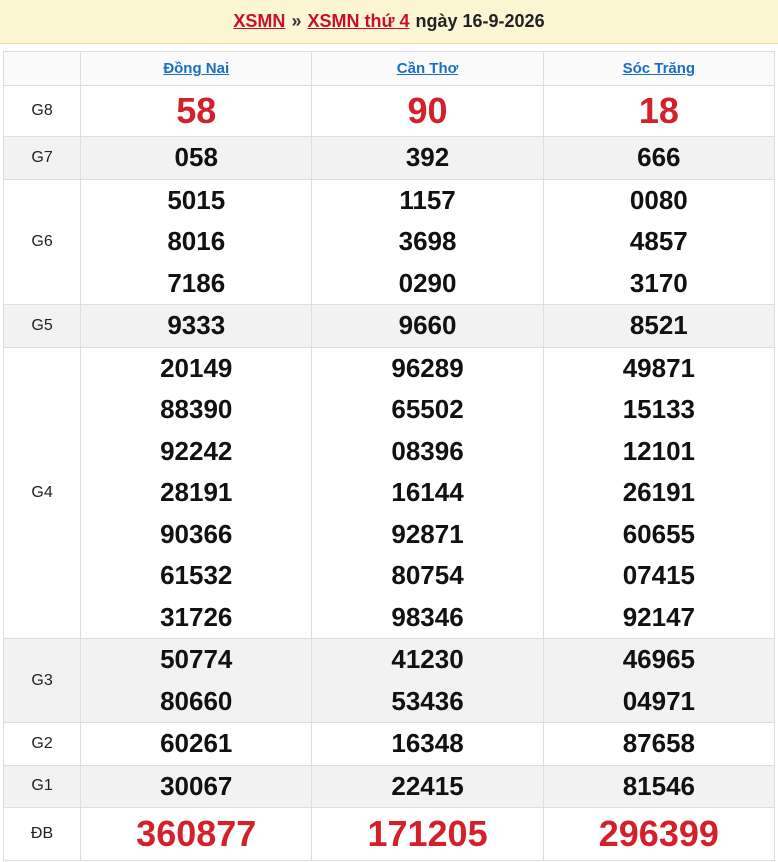 This screenshot has width=778, height=862. Describe the element at coordinates (427, 700) in the screenshot. I see `prize-number: 53436` at that location.